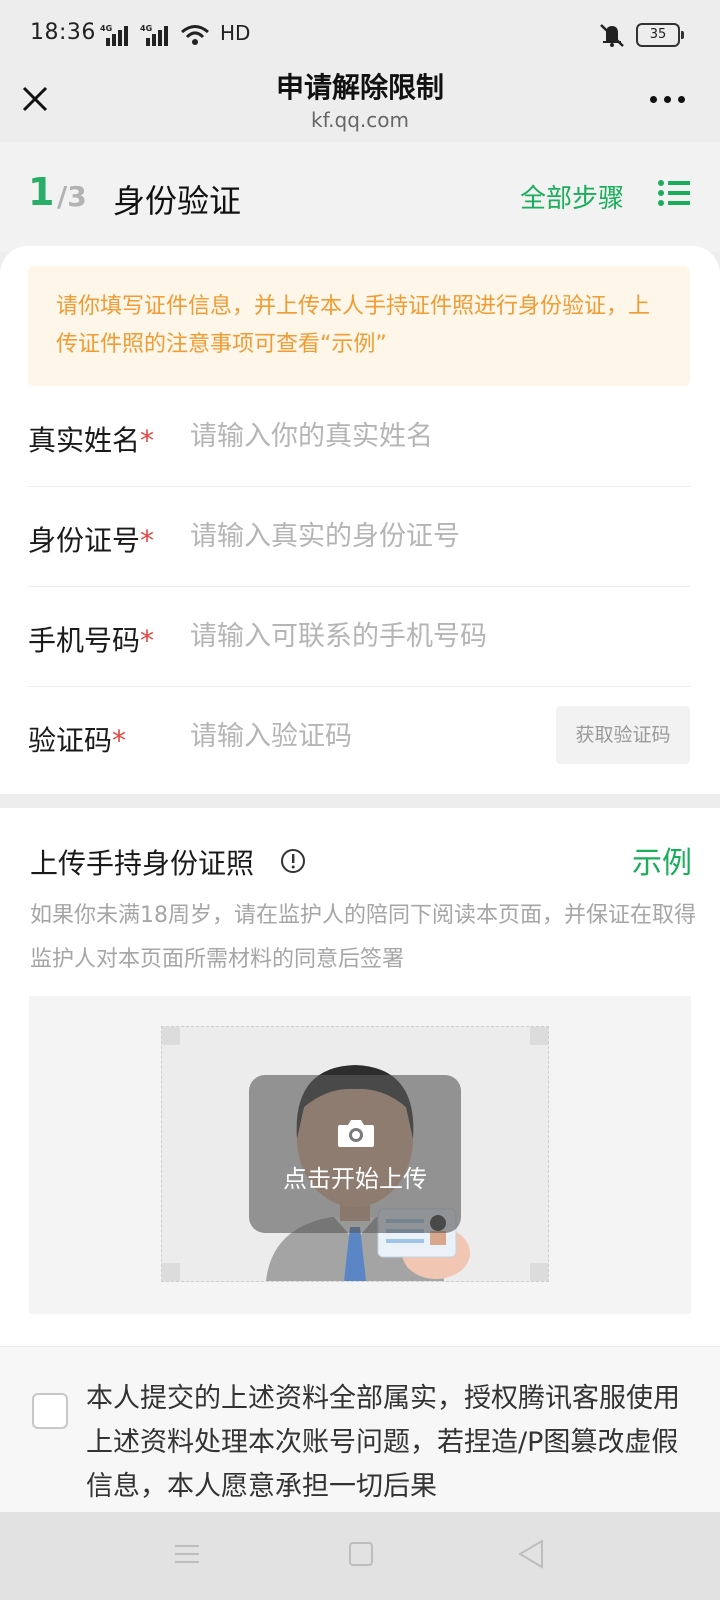 The image size is (720, 1600). I want to click on all-steps-link: 全部步骤, so click(572, 196).